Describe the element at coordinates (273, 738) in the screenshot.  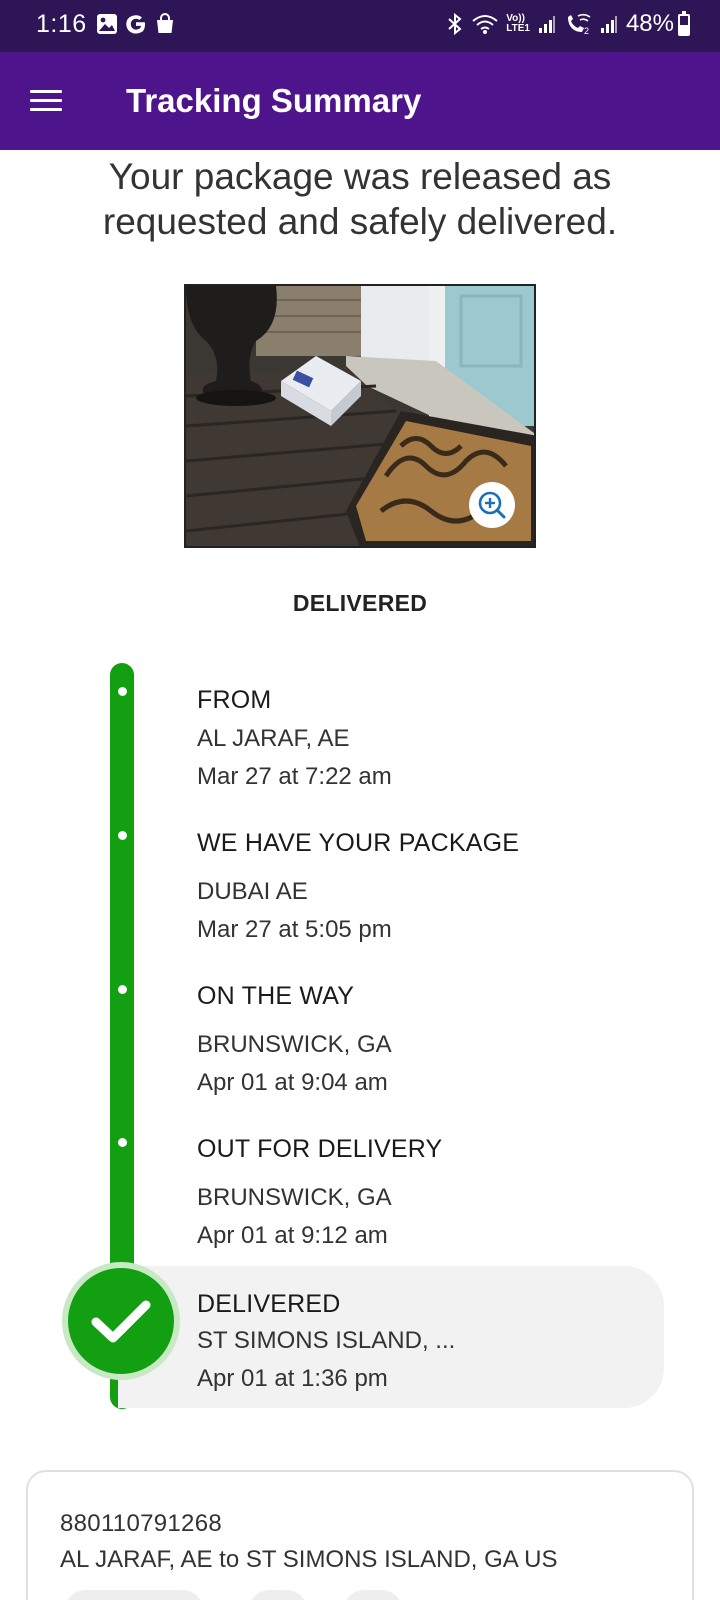
I see `step-location: AL JARAF, AE` at that location.